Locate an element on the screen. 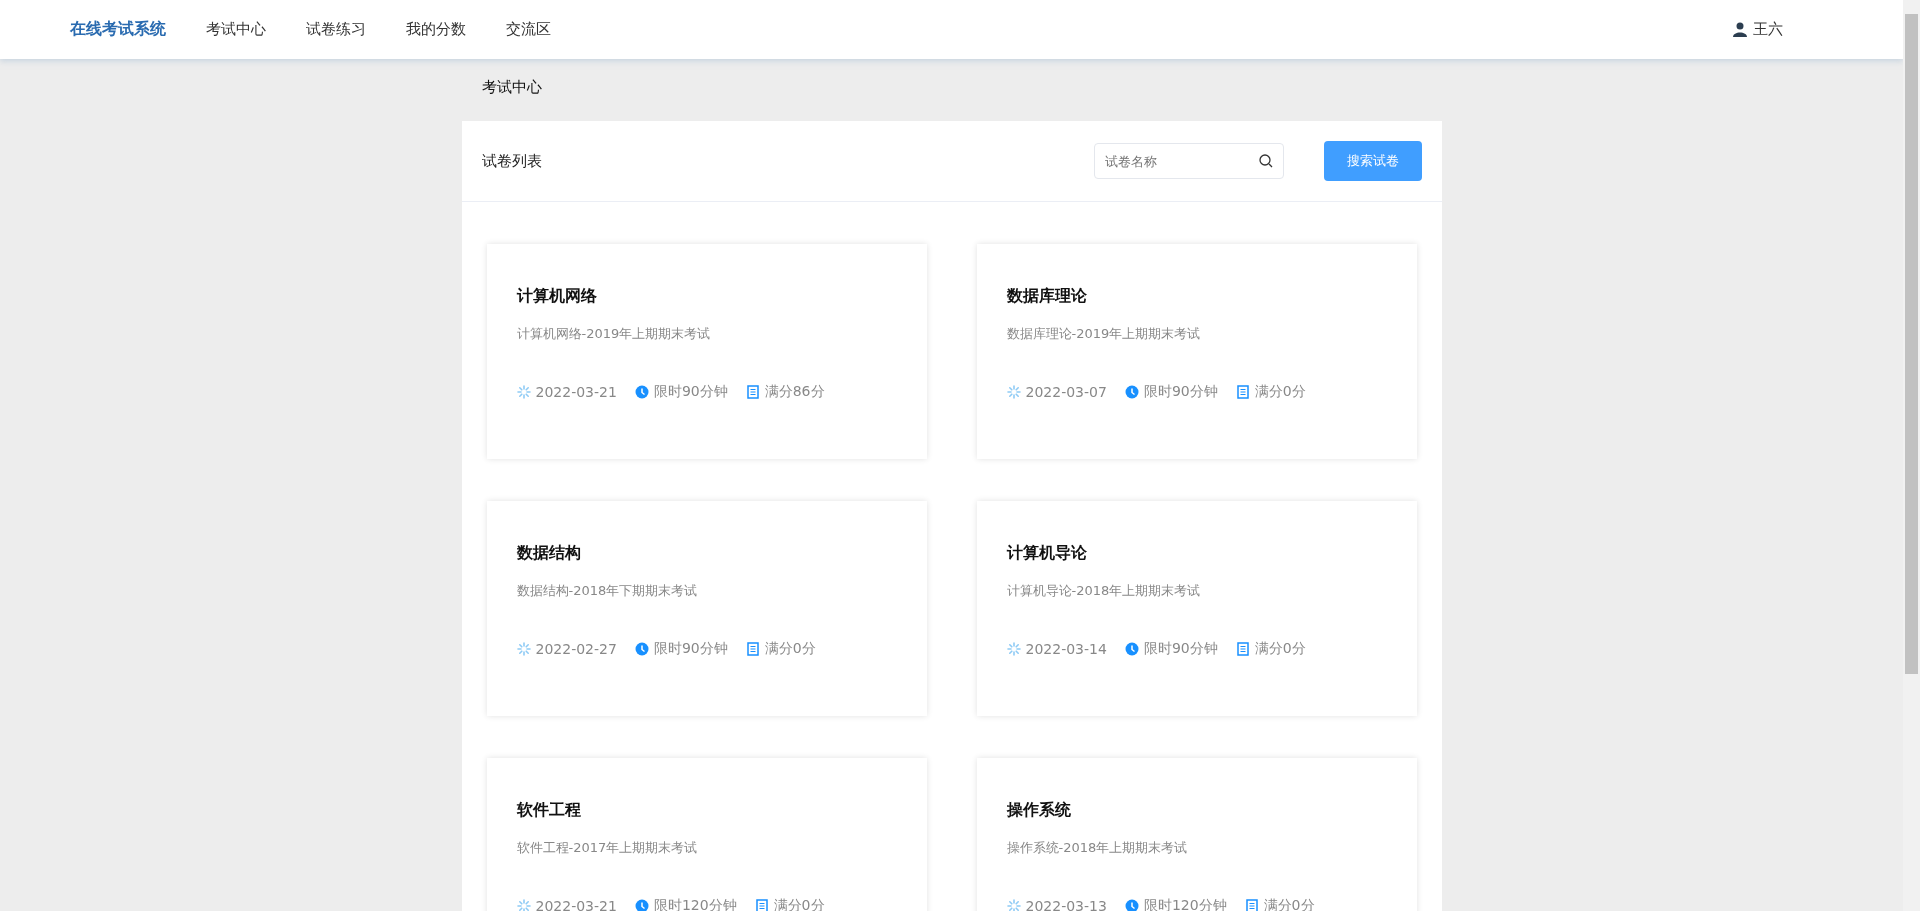 This screenshot has width=1920, height=911. paper-title: 数据库理论 is located at coordinates (1047, 296).